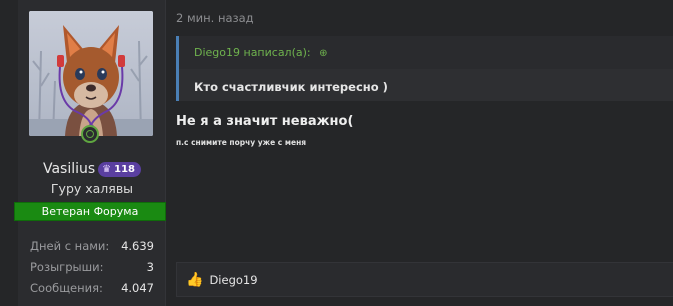  Describe the element at coordinates (265, 121) in the screenshot. I see `message-text: Не я а значит неважно(` at that location.